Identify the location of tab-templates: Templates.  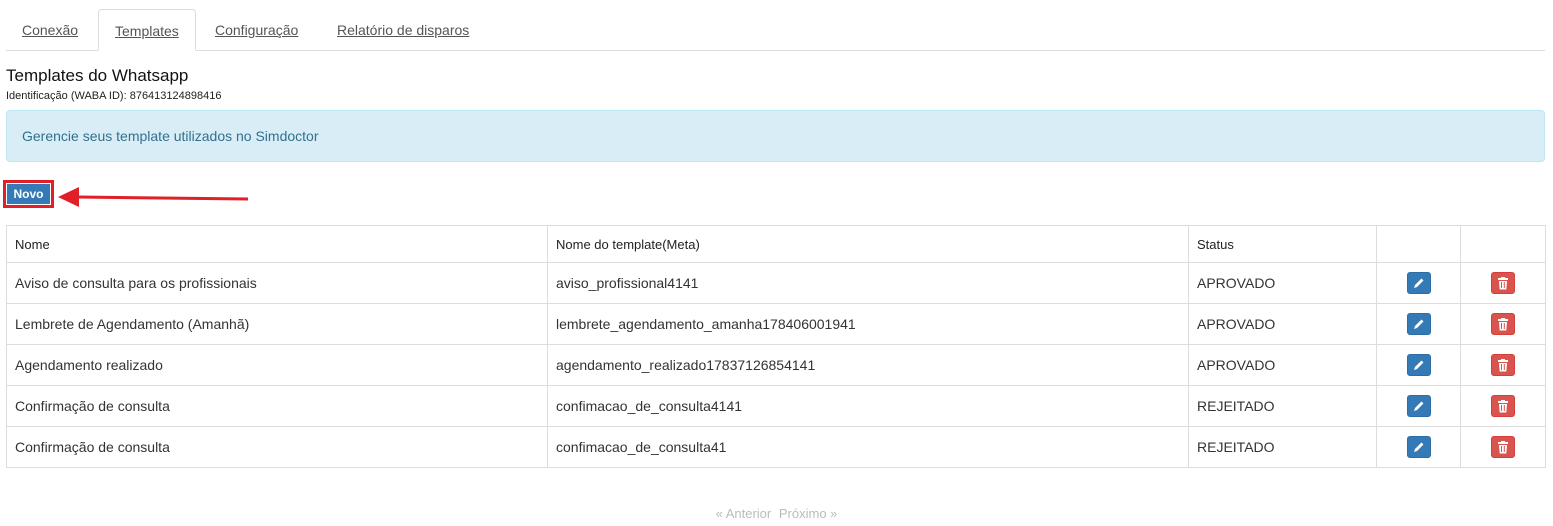
(147, 30).